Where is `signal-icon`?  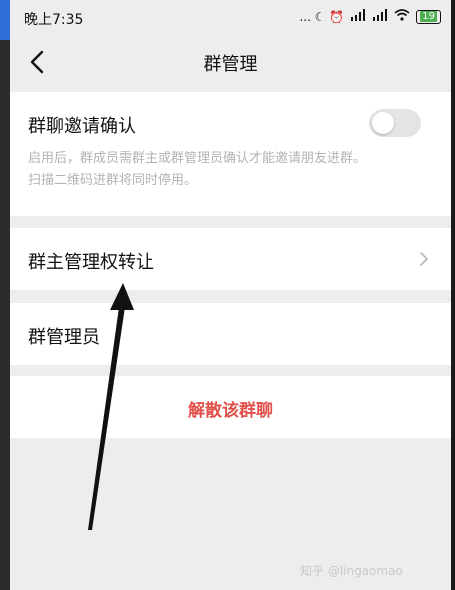 signal-icon is located at coordinates (358, 16).